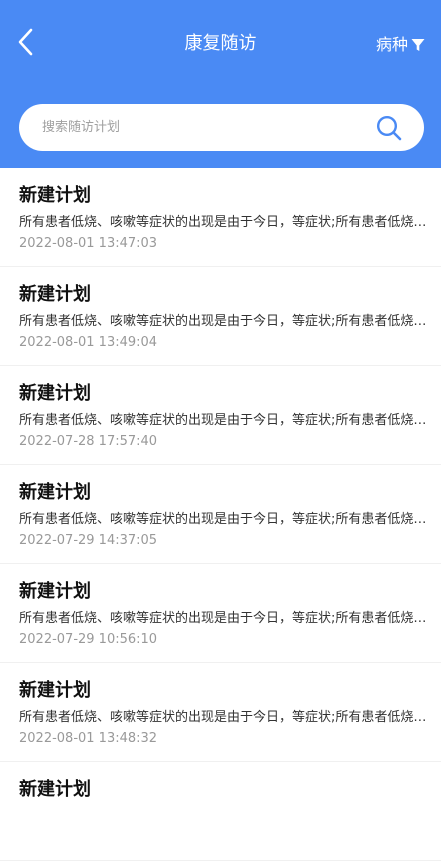  I want to click on filter-label: 病种, so click(391, 44).